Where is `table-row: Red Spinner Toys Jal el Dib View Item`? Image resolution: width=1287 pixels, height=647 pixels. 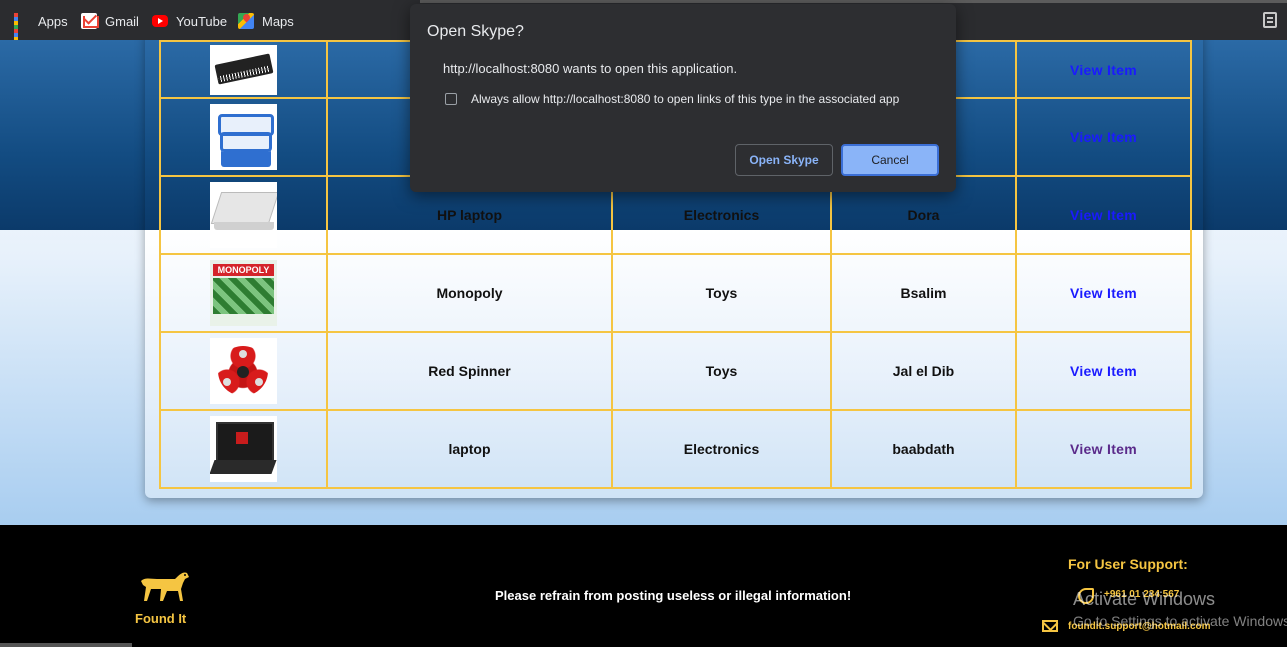
table-row: Red Spinner Toys Jal el Dib View Item is located at coordinates (675, 371).